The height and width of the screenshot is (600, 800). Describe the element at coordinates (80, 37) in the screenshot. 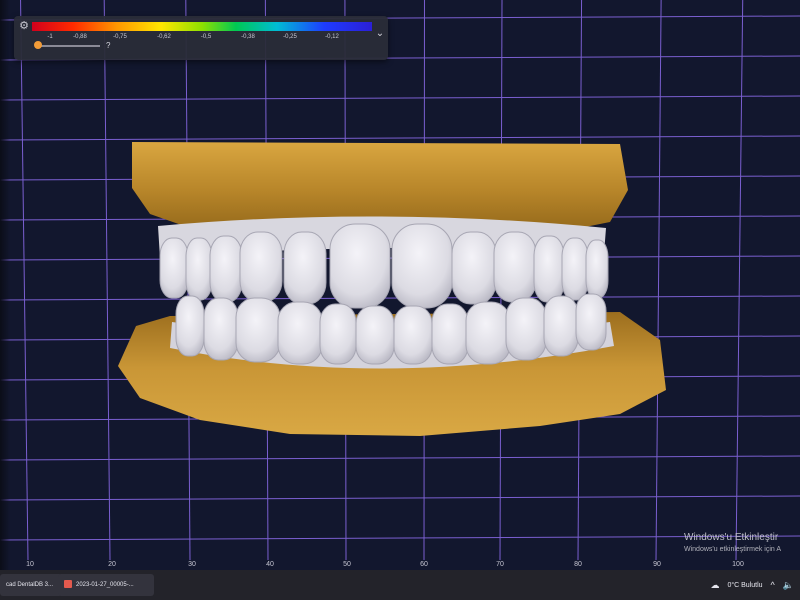

I see `scale-tick: -0,88` at that location.